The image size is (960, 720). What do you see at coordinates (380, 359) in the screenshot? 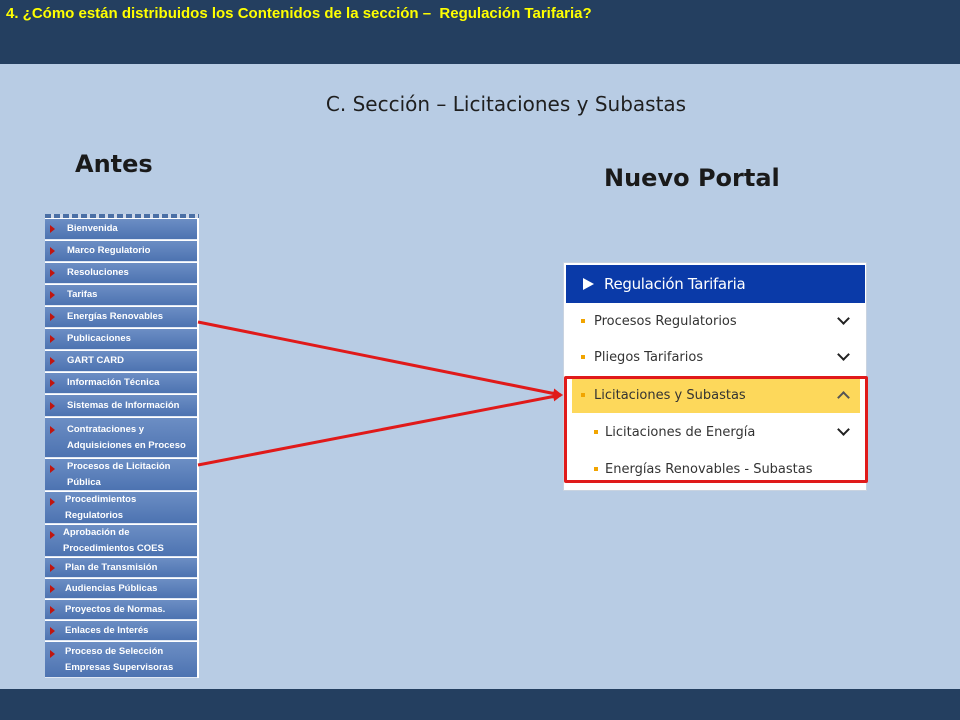
I see `arrow-from-energias-renovables` at bounding box center [380, 359].